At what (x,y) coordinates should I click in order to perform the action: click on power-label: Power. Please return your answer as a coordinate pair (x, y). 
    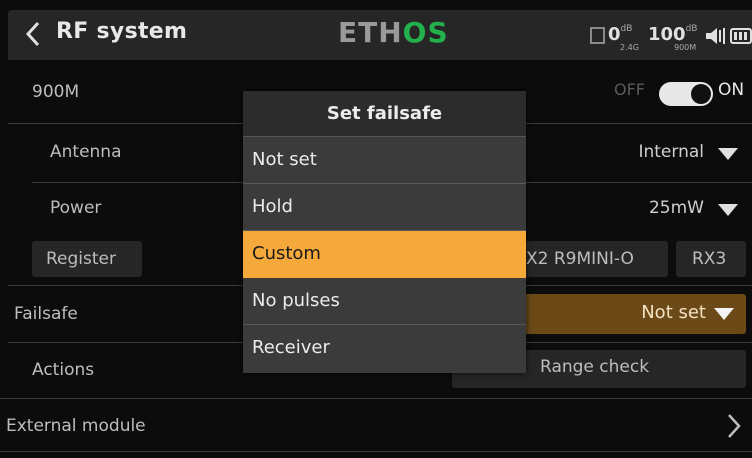
    Looking at the image, I should click on (76, 208).